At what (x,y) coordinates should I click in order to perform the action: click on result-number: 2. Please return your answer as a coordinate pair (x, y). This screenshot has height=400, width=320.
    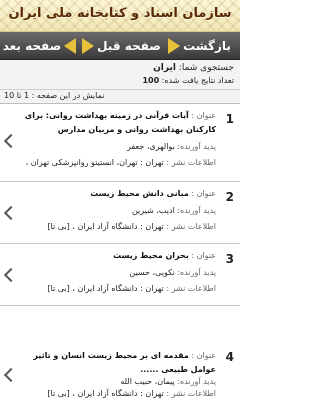
    Looking at the image, I should click on (229, 197).